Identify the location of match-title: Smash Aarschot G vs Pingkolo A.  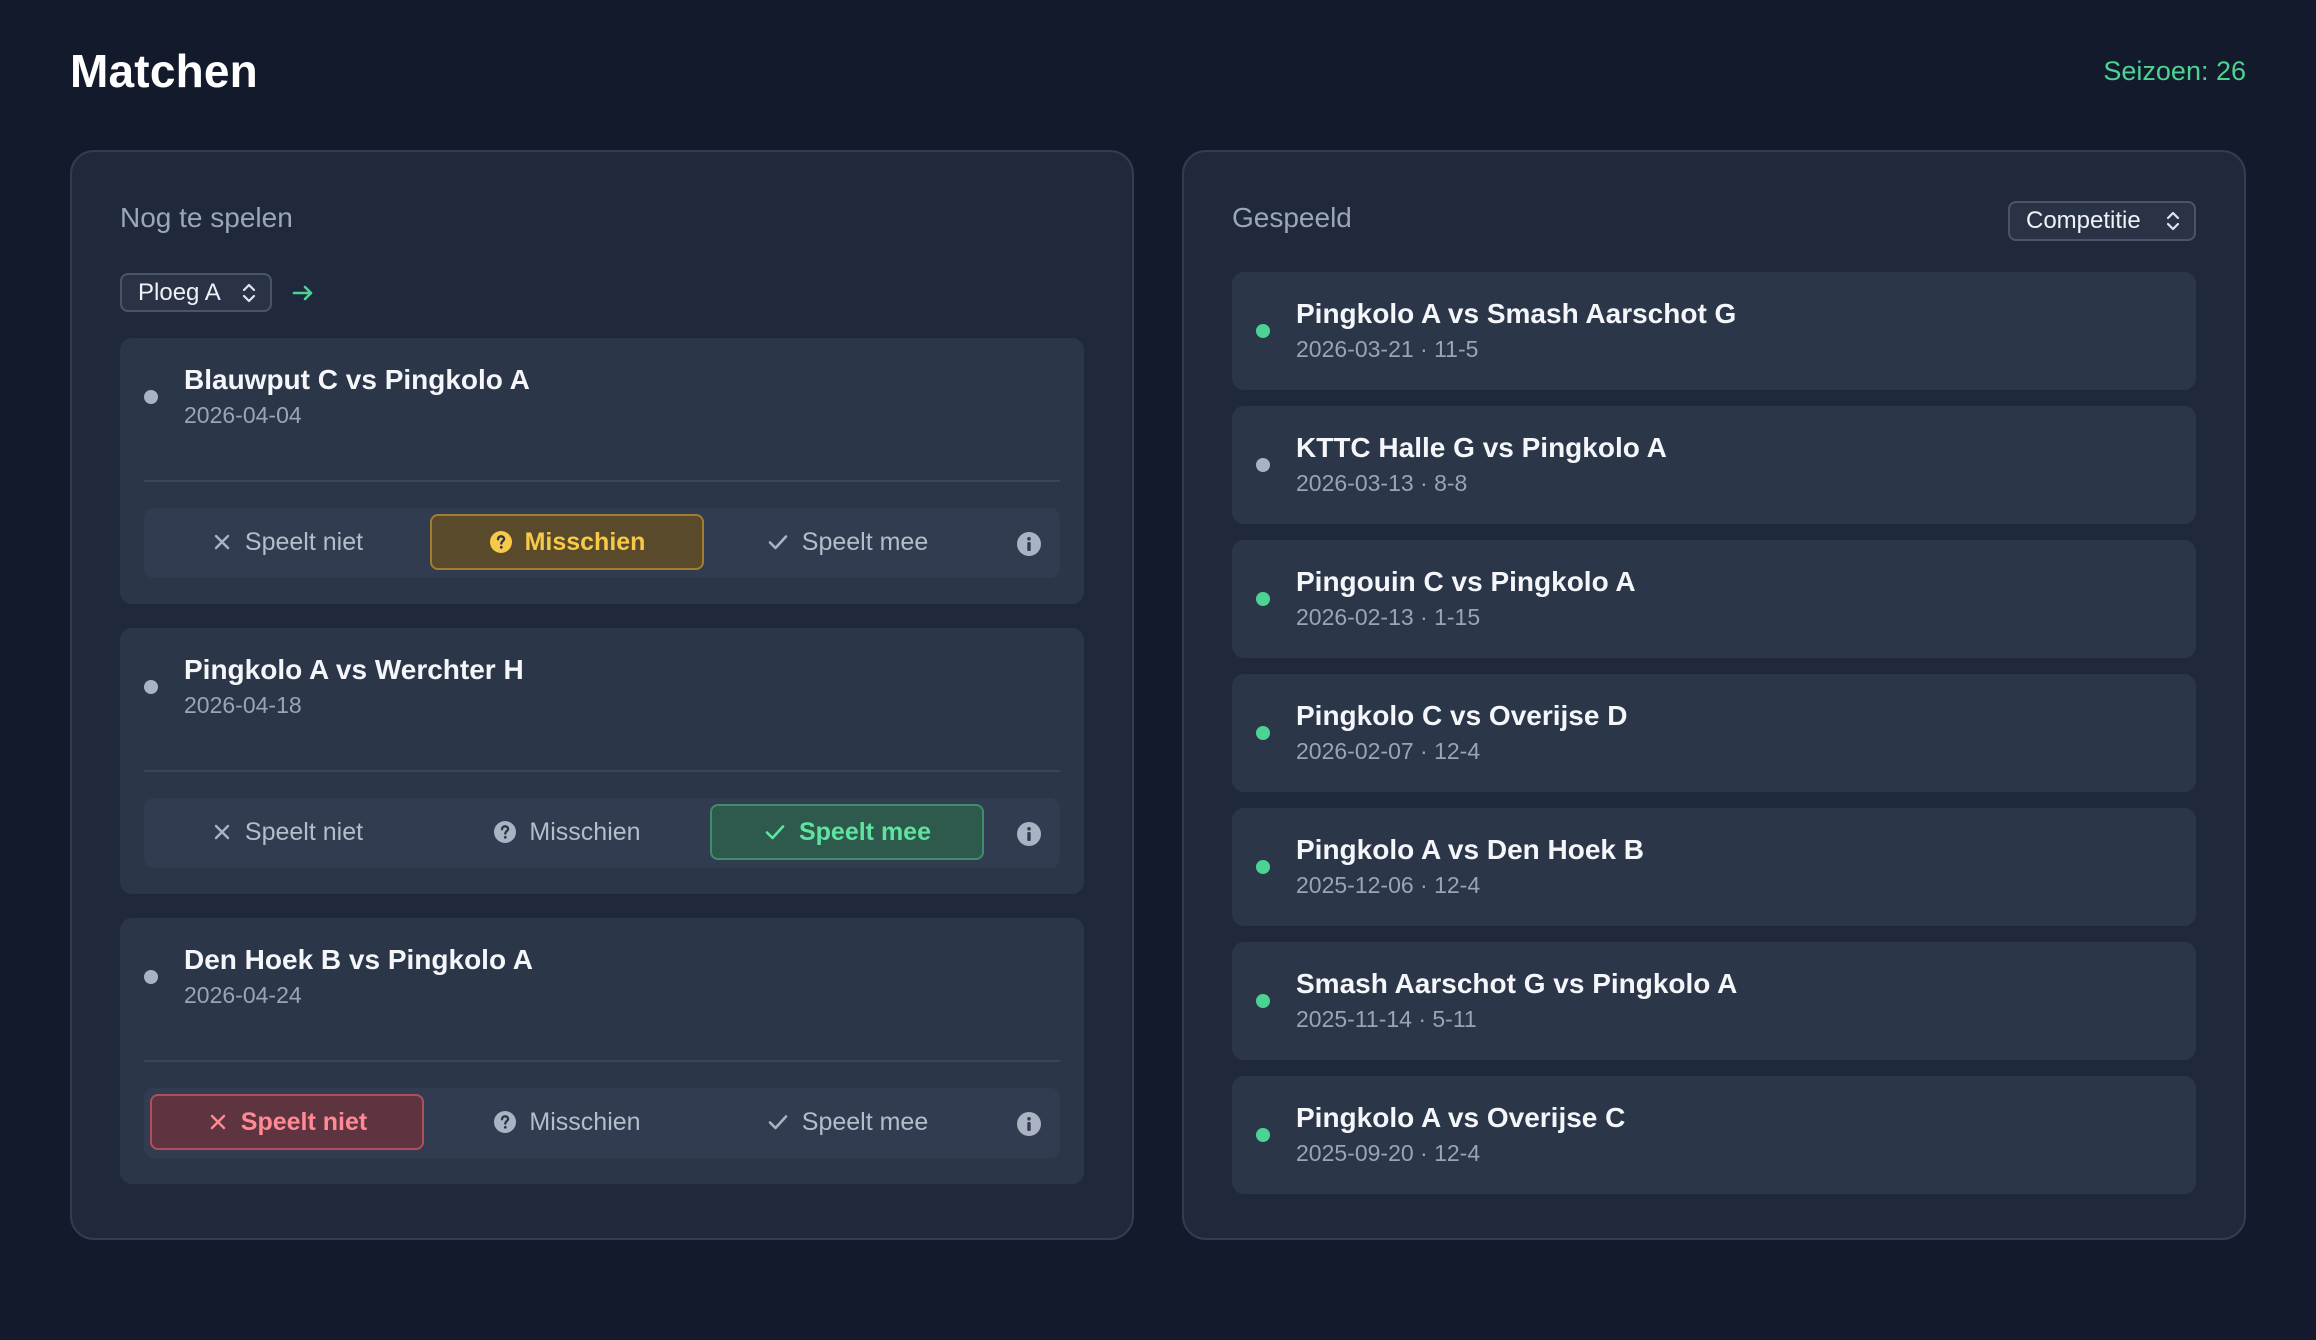
(1517, 983).